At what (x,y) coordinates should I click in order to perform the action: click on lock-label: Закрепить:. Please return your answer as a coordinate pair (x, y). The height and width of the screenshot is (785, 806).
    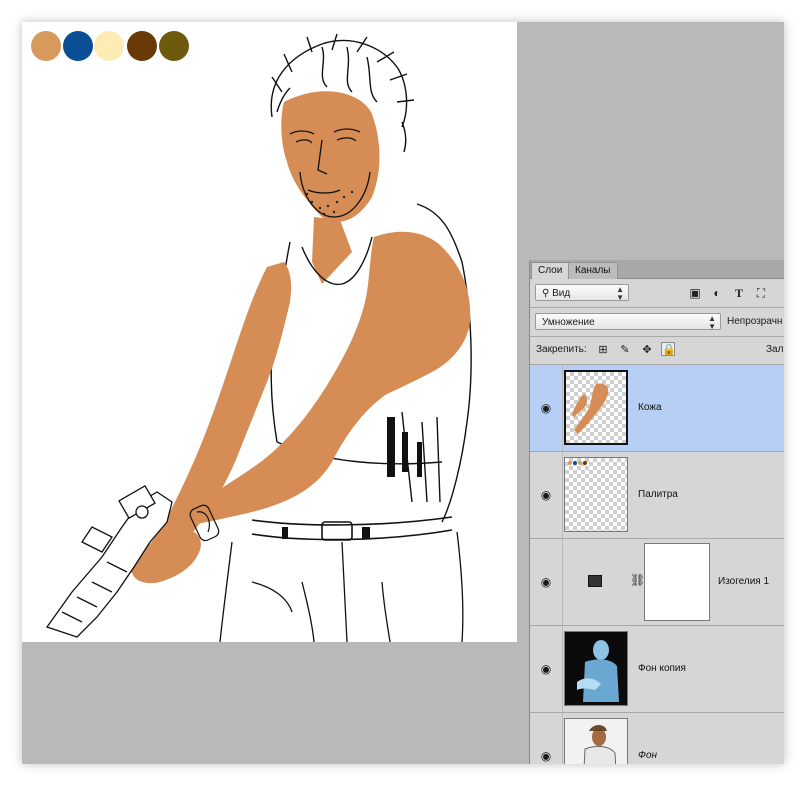
    Looking at the image, I should click on (561, 349).